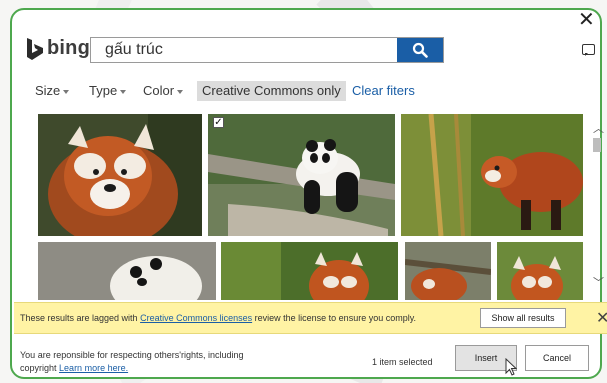  I want to click on type-filter: Type, so click(108, 91).